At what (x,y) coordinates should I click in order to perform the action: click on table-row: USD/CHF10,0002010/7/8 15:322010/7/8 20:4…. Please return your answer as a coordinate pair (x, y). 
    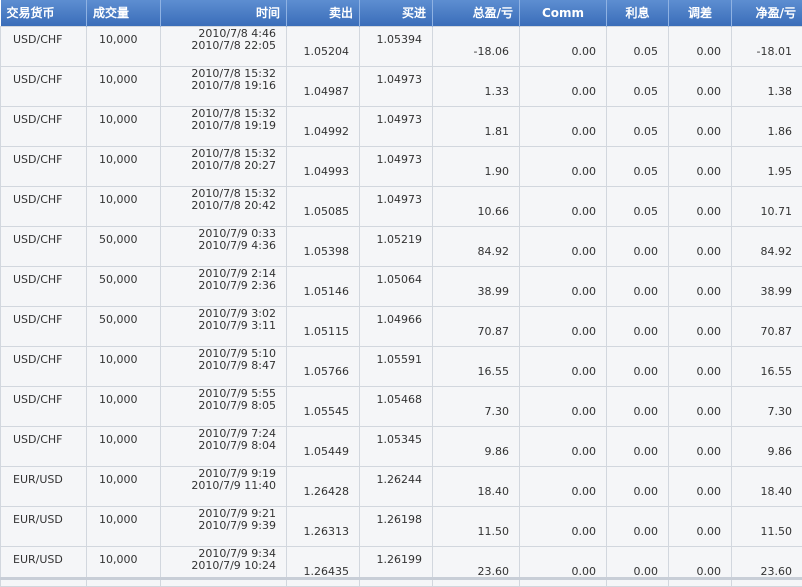
    Looking at the image, I should click on (401, 206).